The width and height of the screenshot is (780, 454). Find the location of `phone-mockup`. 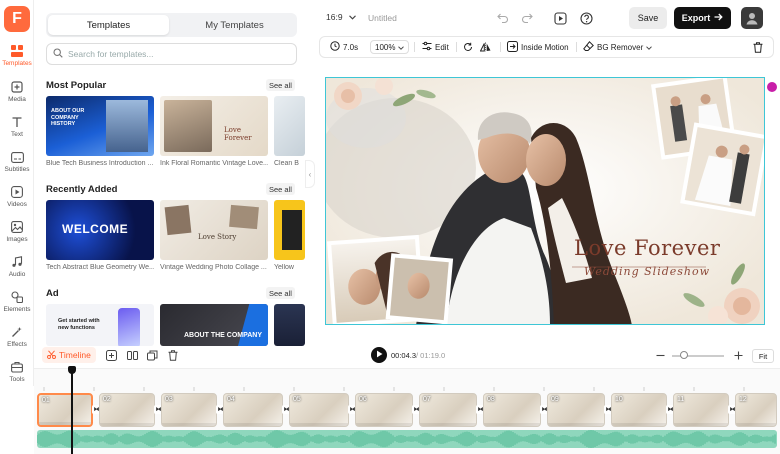

phone-mockup is located at coordinates (129, 327).